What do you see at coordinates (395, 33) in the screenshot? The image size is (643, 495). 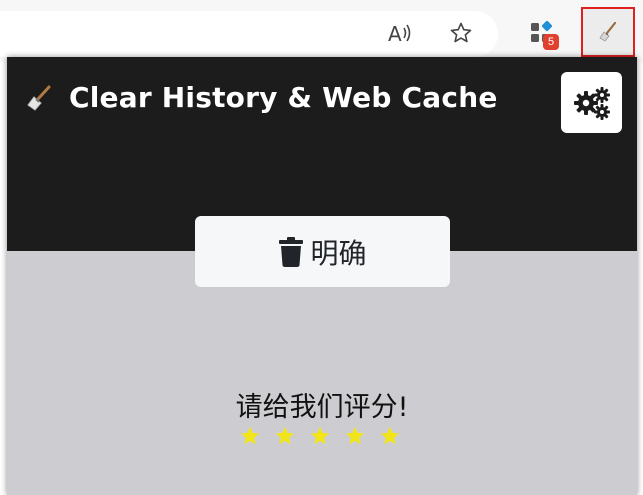 I see `svg-text: A` at bounding box center [395, 33].